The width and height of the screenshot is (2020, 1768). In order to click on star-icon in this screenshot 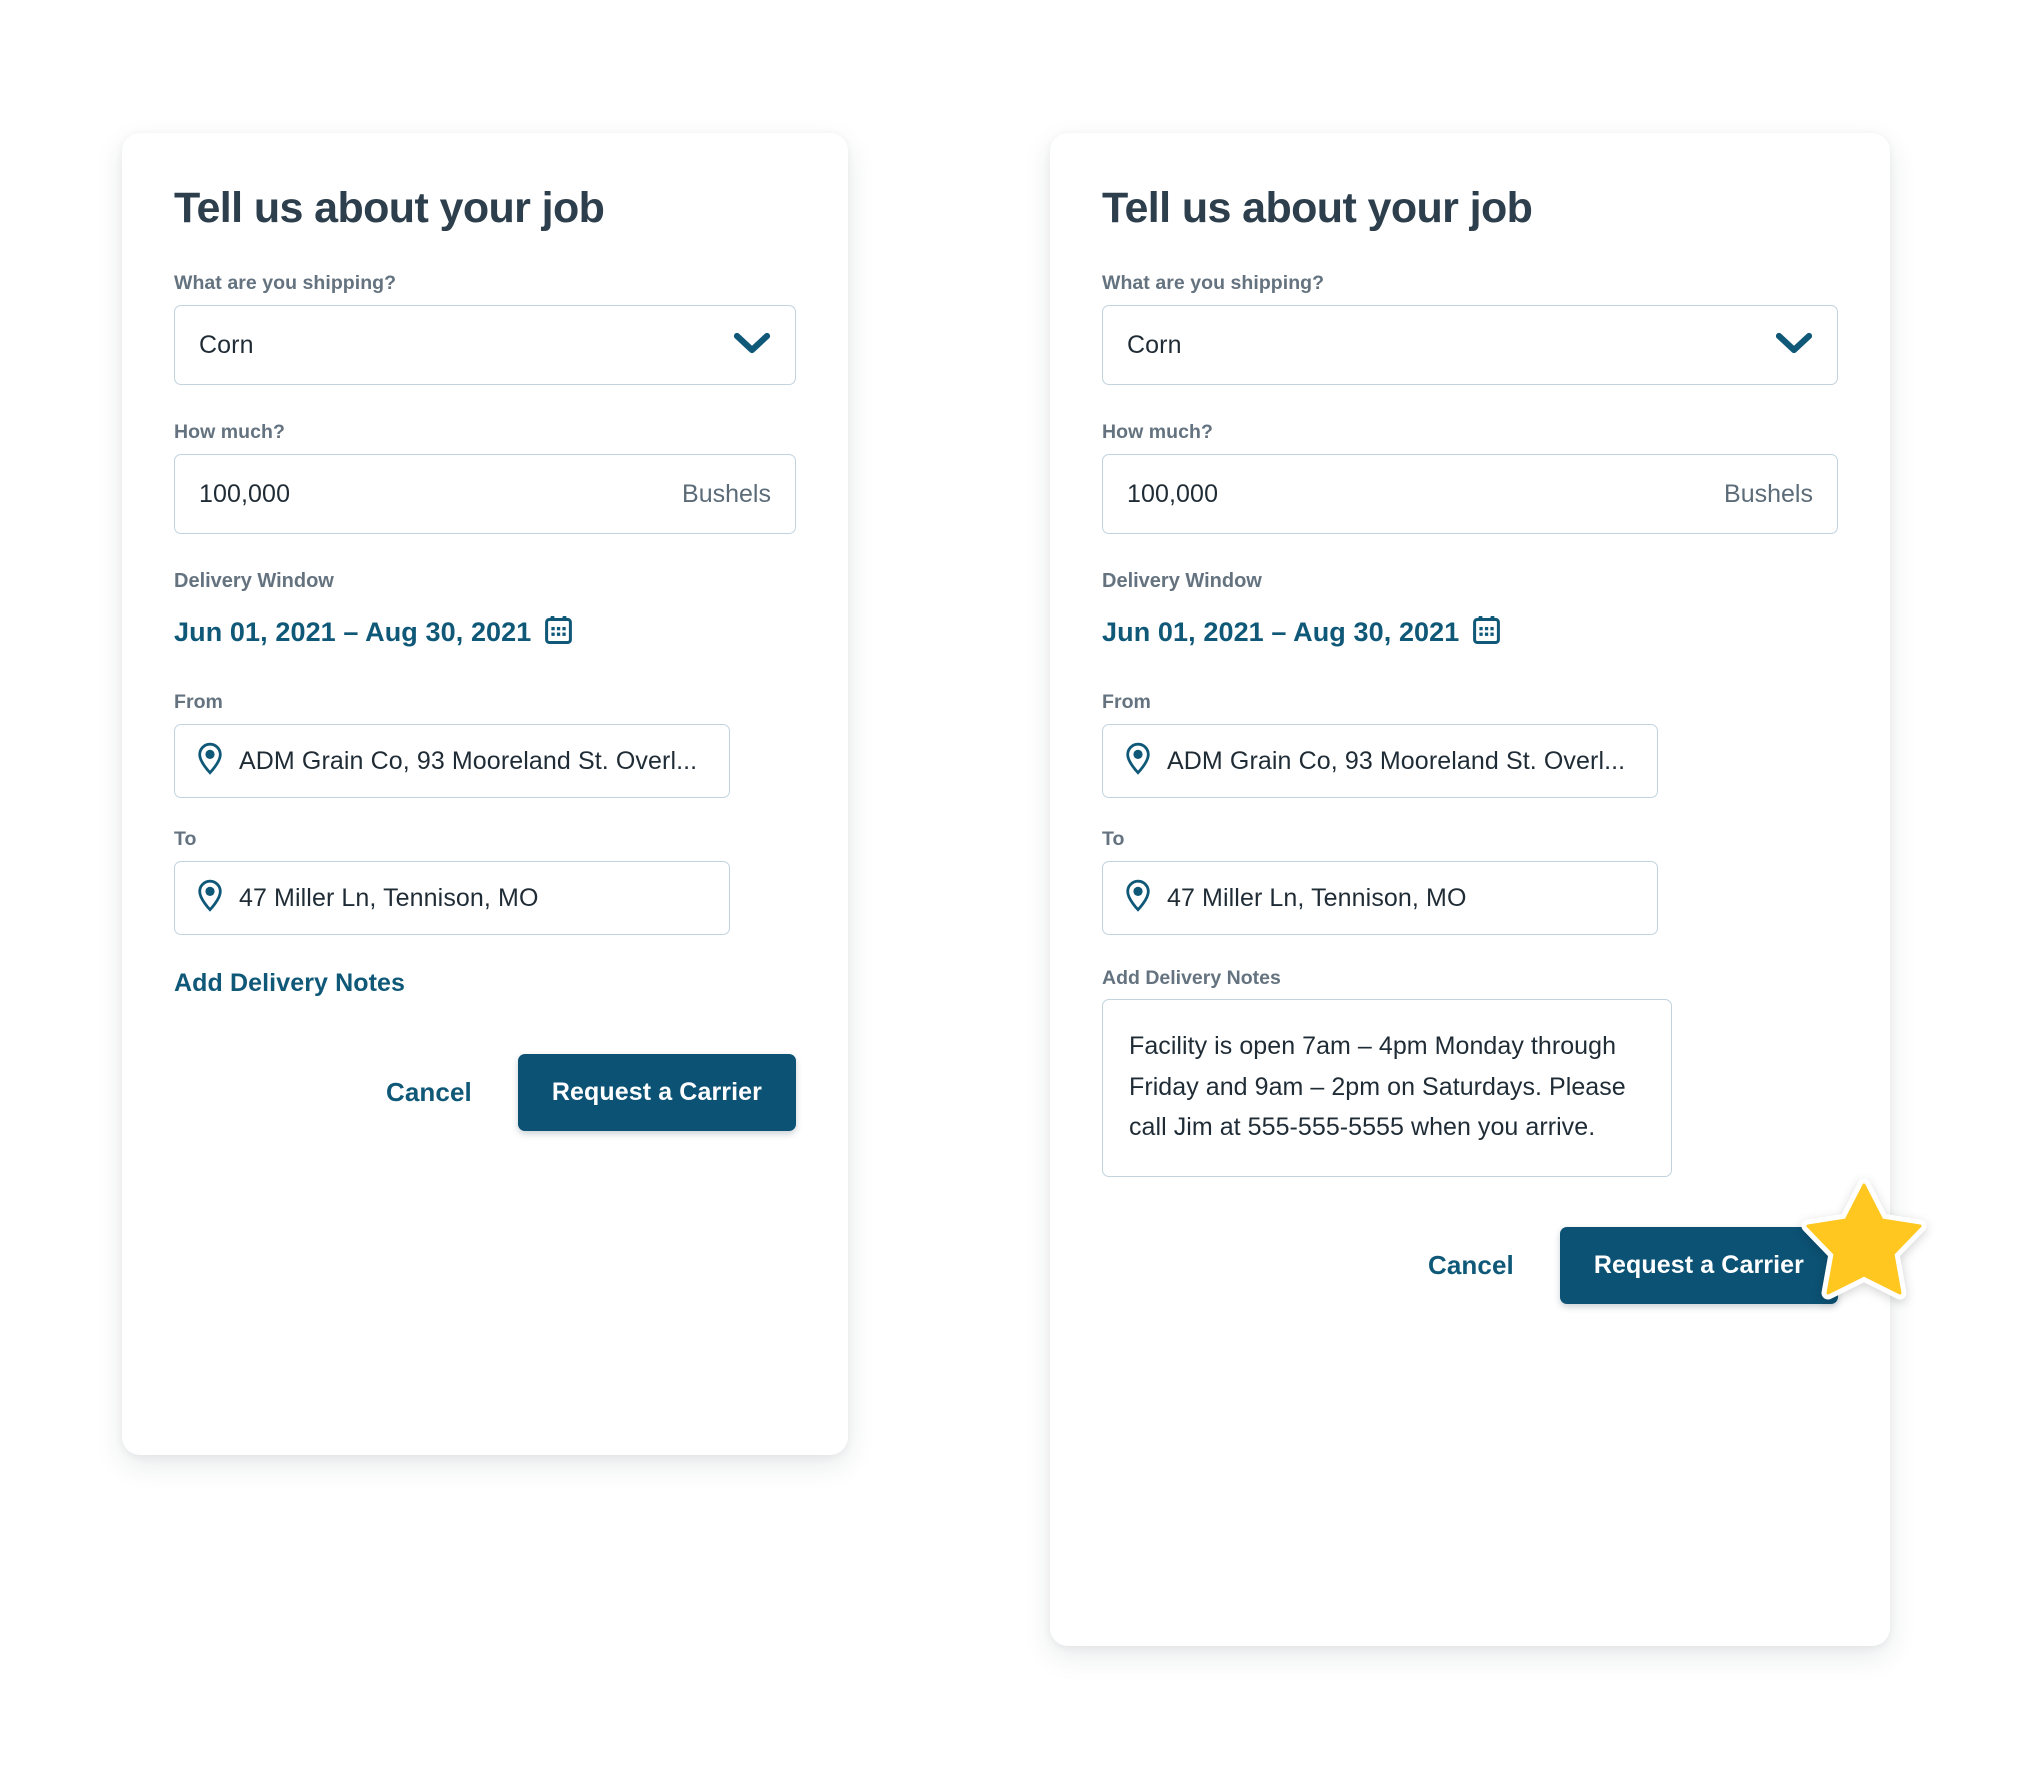, I will do `click(1864, 1239)`.